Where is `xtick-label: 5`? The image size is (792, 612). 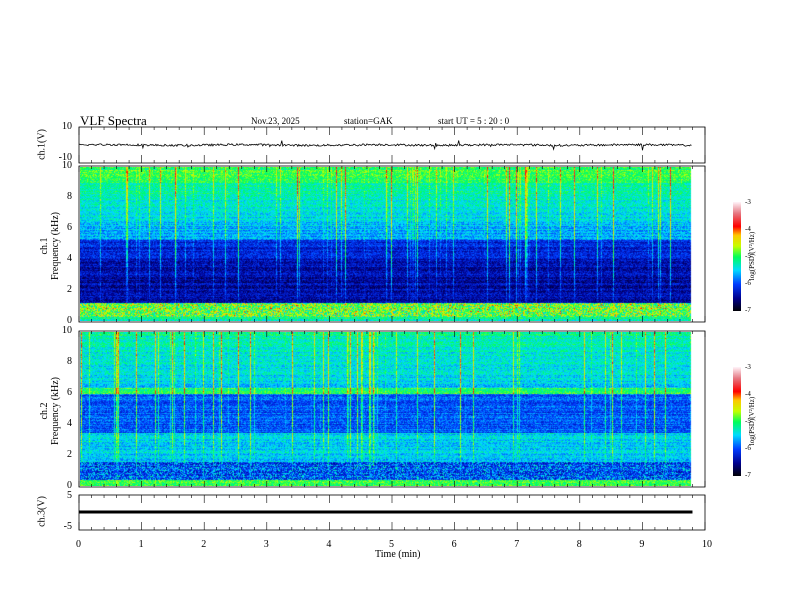 xtick-label: 5 is located at coordinates (391, 544).